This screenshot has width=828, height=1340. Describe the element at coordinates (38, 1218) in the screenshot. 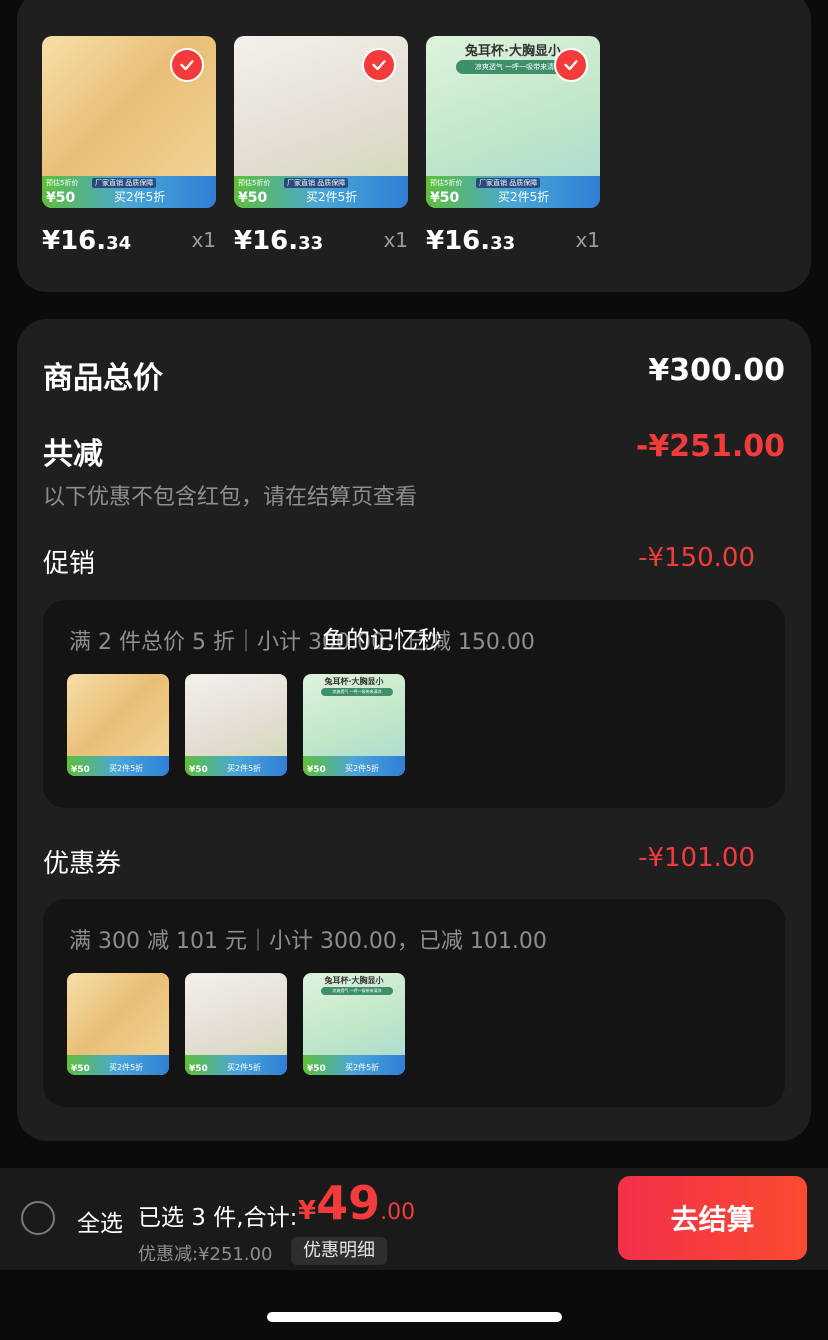

I see `select-all-radio` at that location.